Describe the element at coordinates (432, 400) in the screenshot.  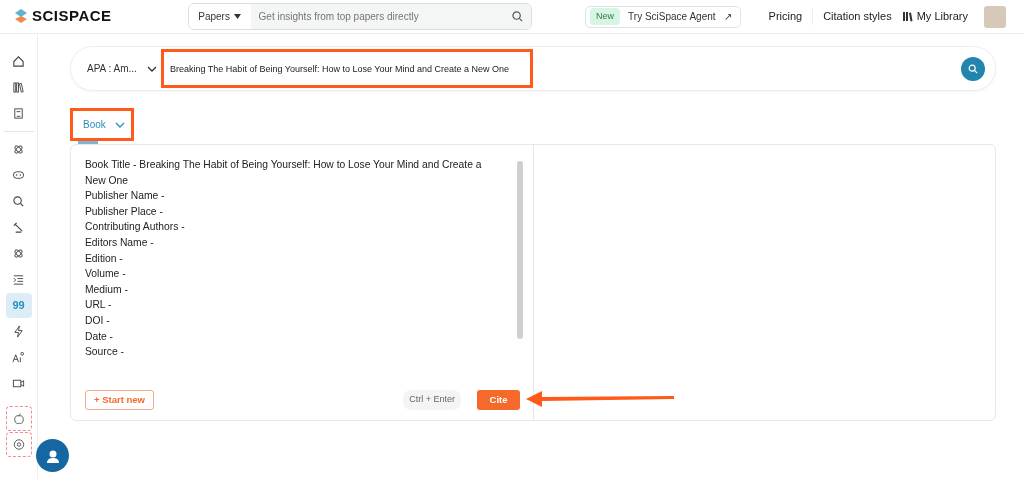
I see `shortcut-hint: Ctrl + Enter` at that location.